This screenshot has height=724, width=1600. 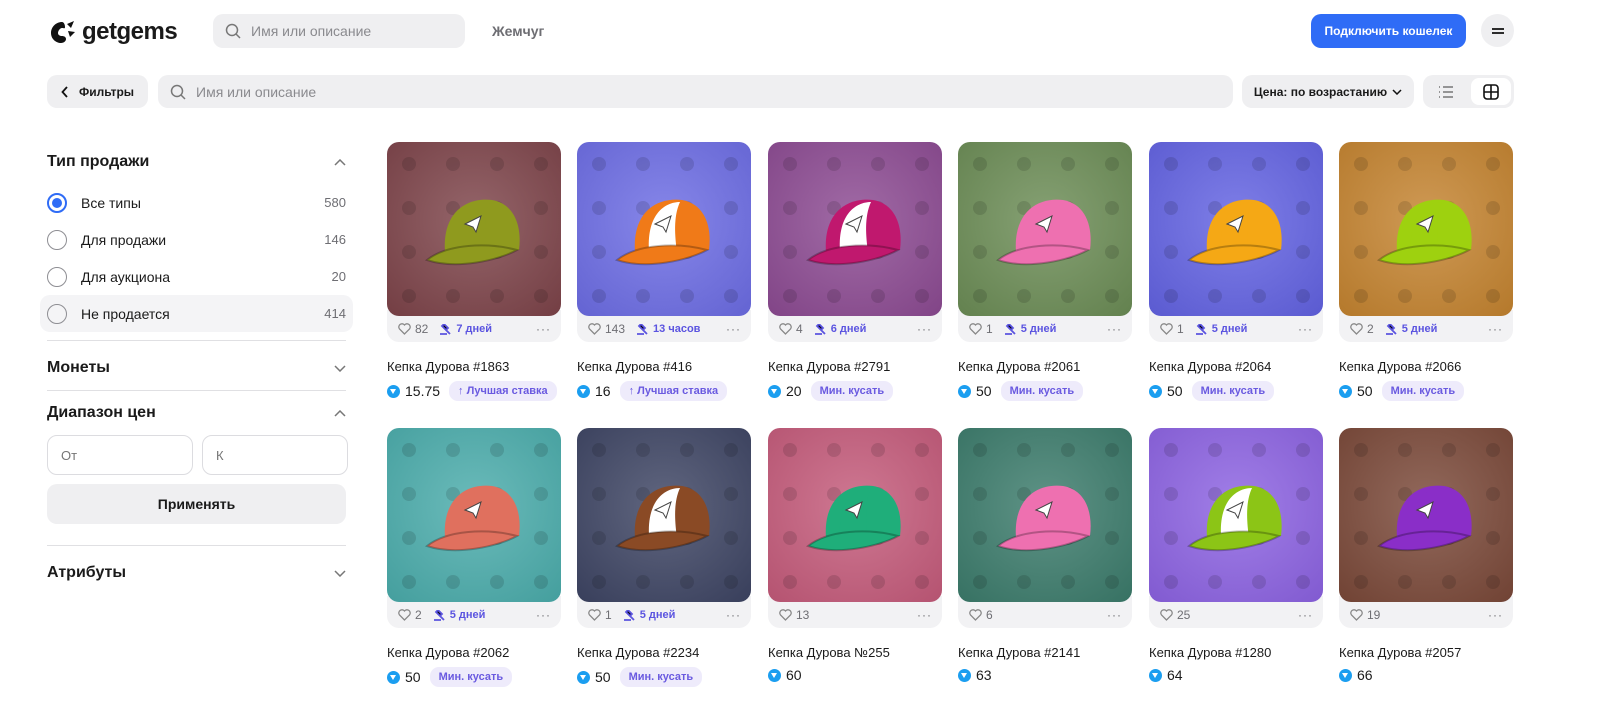 I want to click on price-badge: ↑ Лучшая ставка, so click(x=503, y=391).